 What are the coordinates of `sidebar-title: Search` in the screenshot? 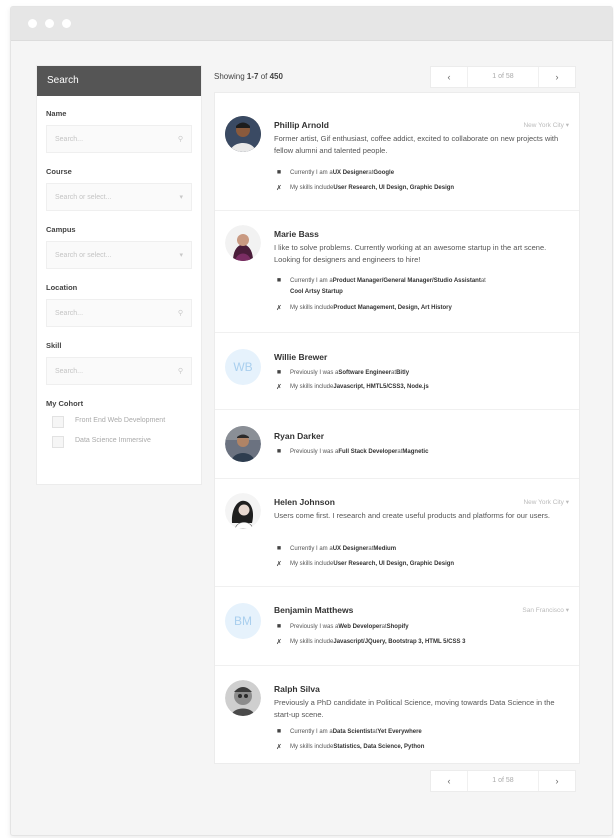 It's located at (119, 81).